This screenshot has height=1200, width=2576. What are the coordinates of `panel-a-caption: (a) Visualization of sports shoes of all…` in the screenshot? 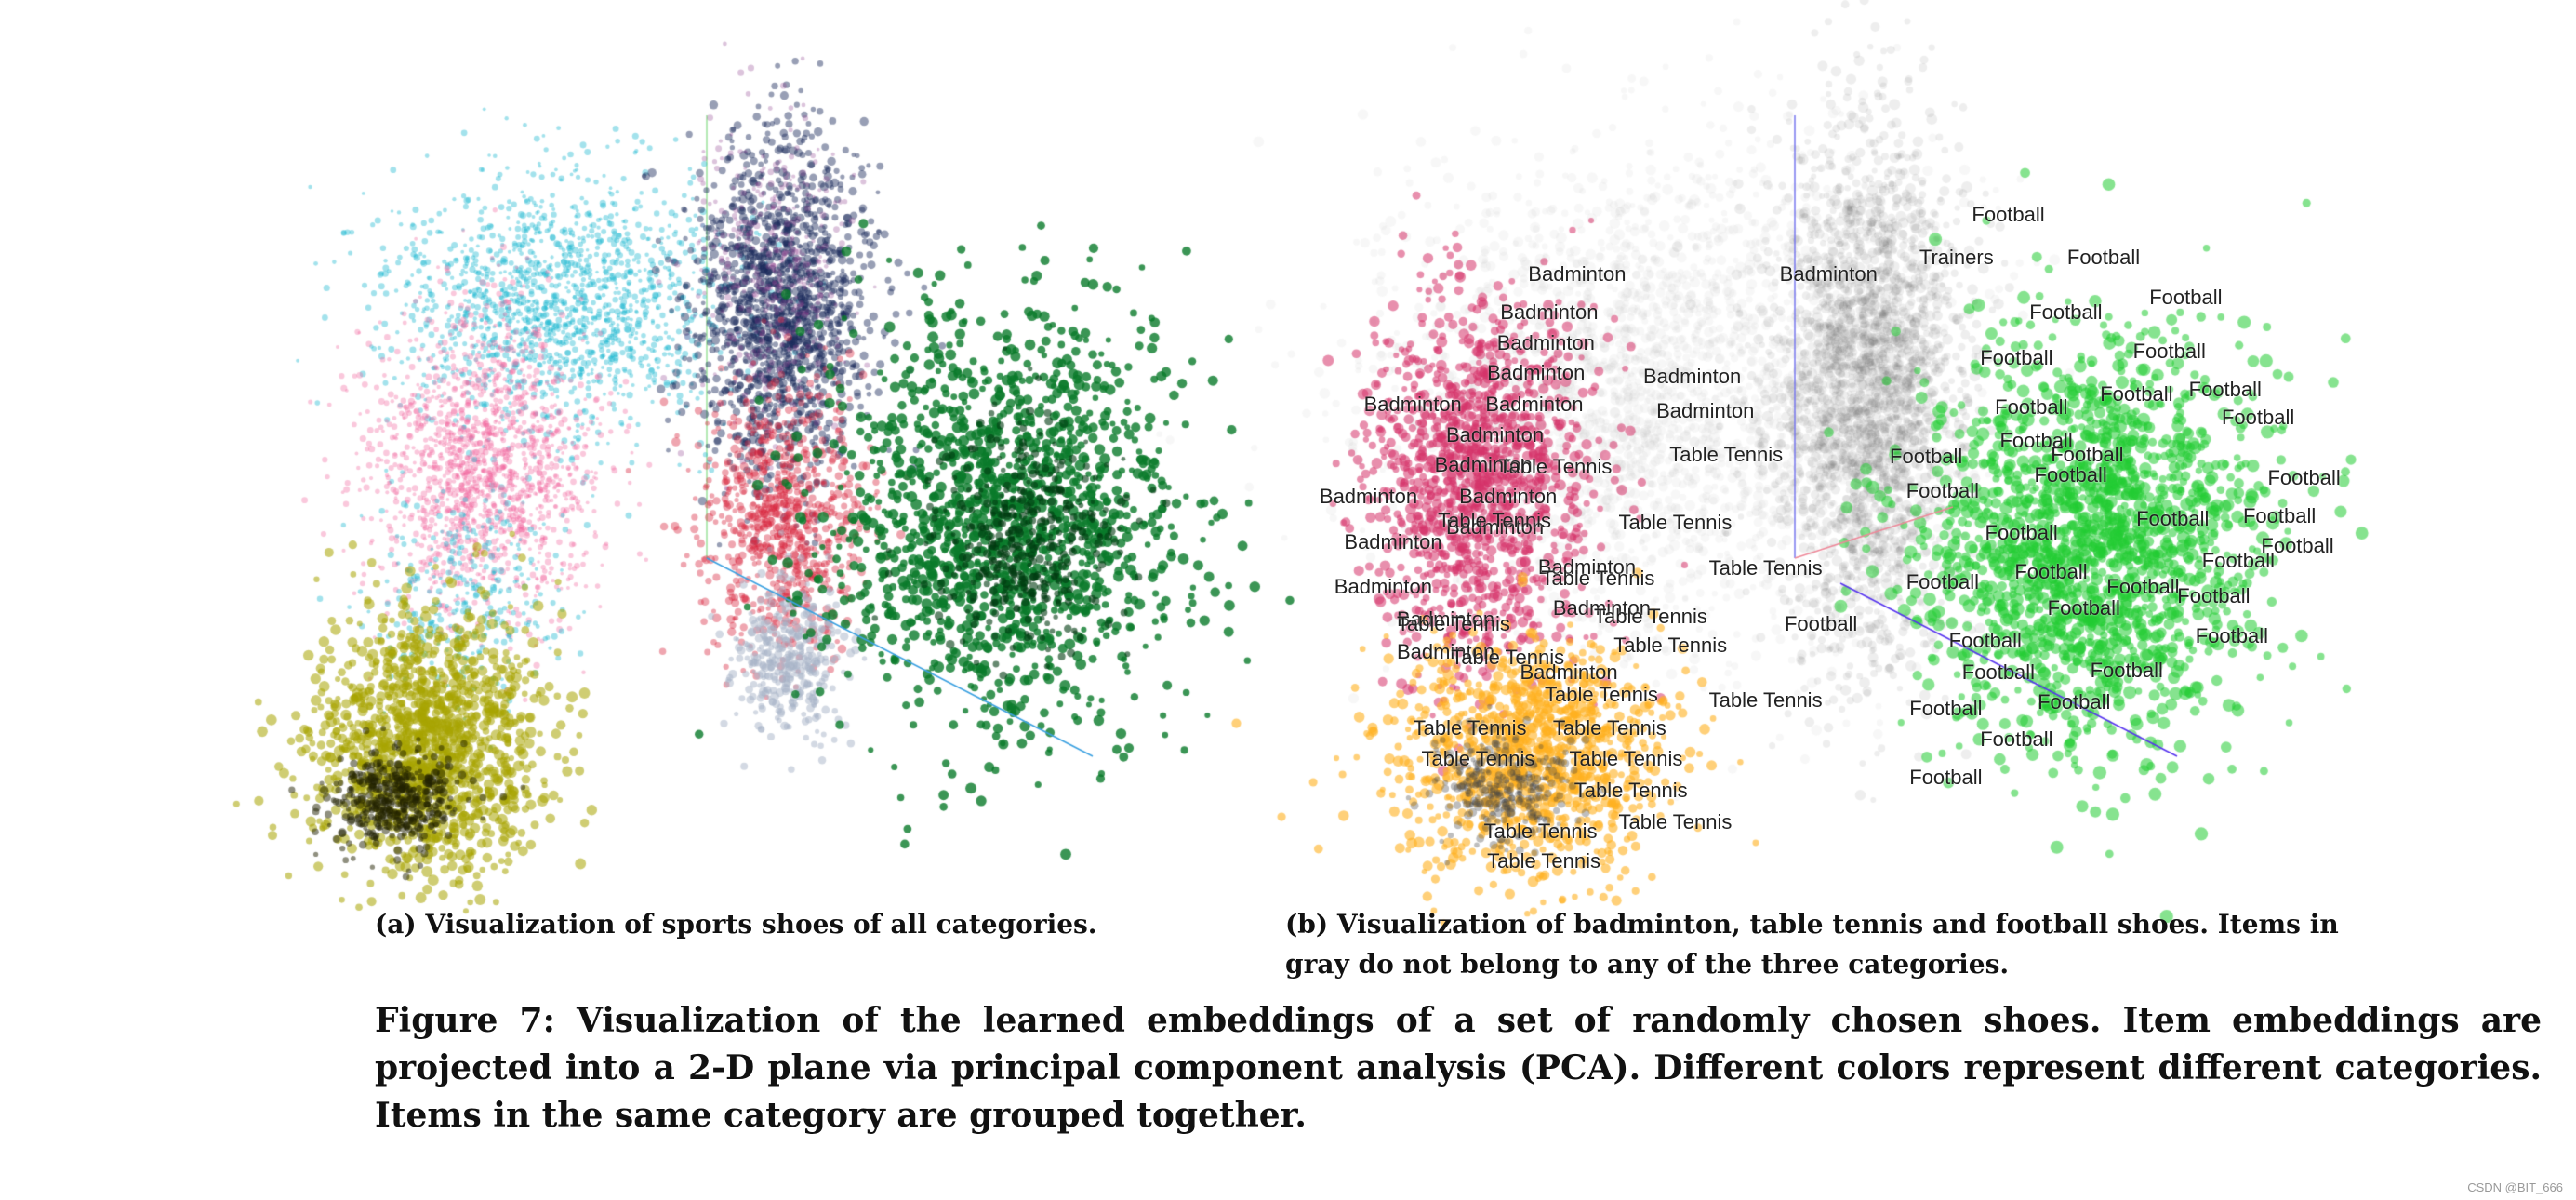 It's located at (736, 924).